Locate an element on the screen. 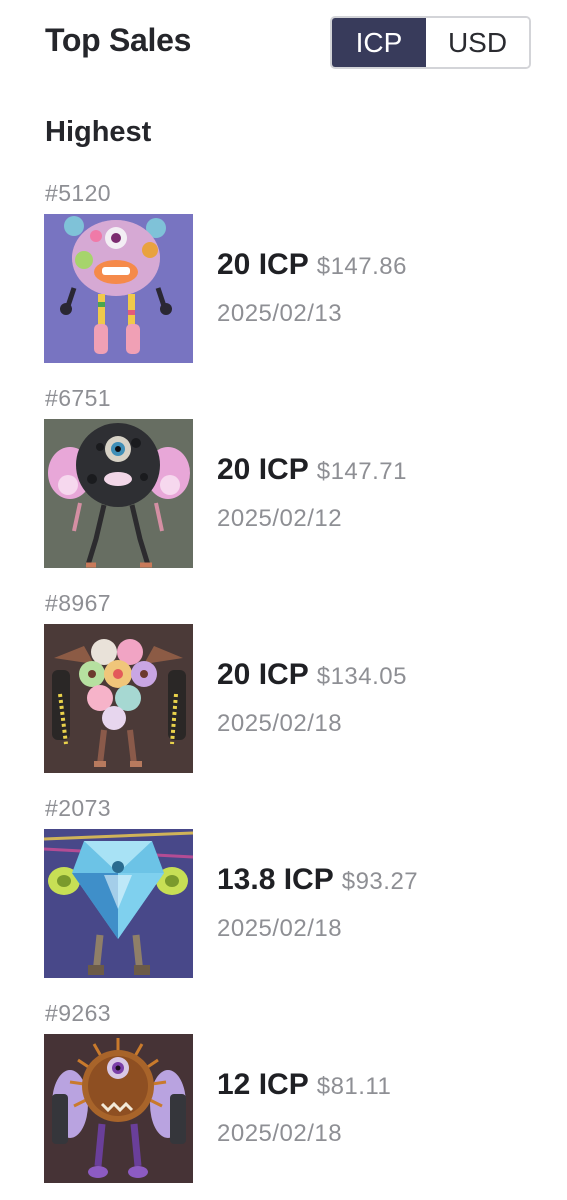 Image resolution: width=567 pixels, height=1200 pixels. price-line: 12 ICP $81.11 is located at coordinates (304, 1085).